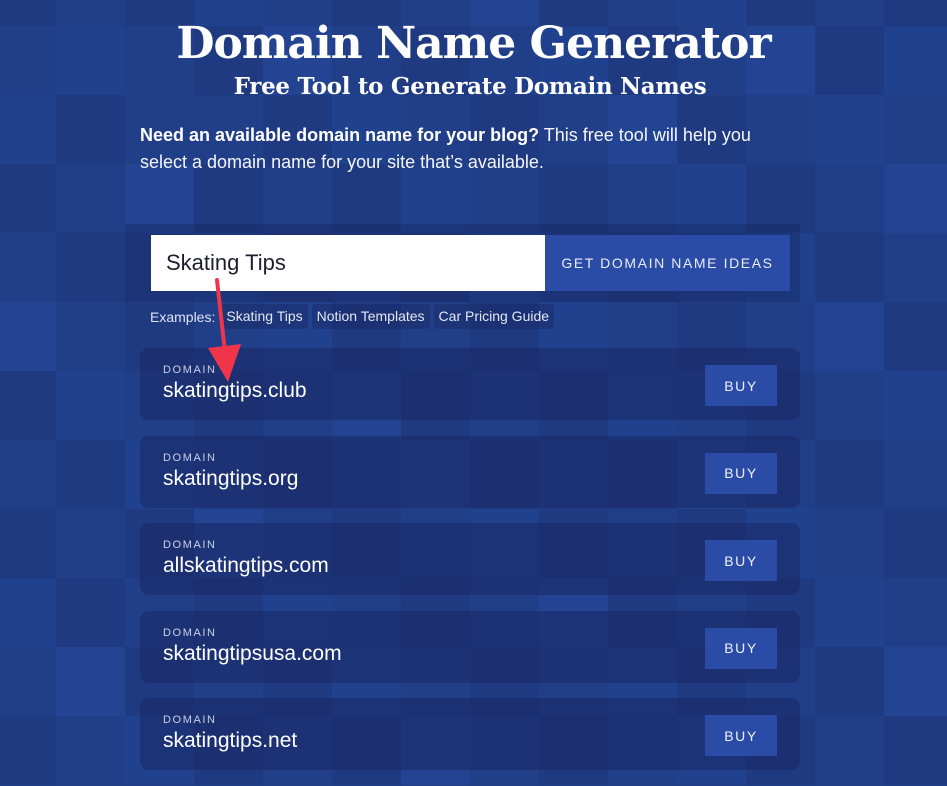 The height and width of the screenshot is (786, 947). Describe the element at coordinates (667, 263) in the screenshot. I see `get-domain-ideas-button: GET DOMAIN NAME IDEAS` at that location.